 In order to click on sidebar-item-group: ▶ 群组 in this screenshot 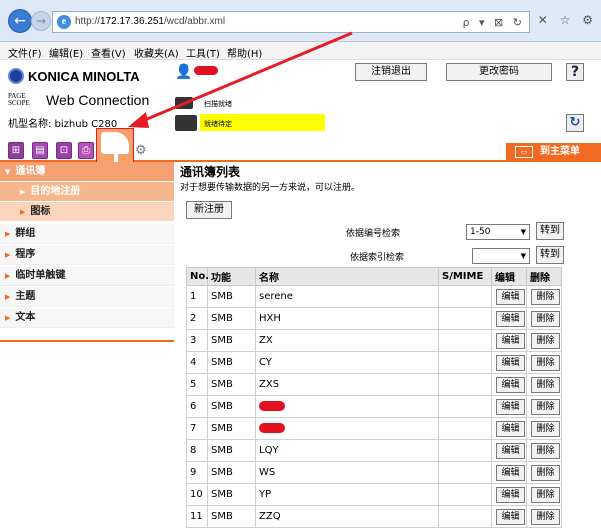, I will do `click(87, 234)`.